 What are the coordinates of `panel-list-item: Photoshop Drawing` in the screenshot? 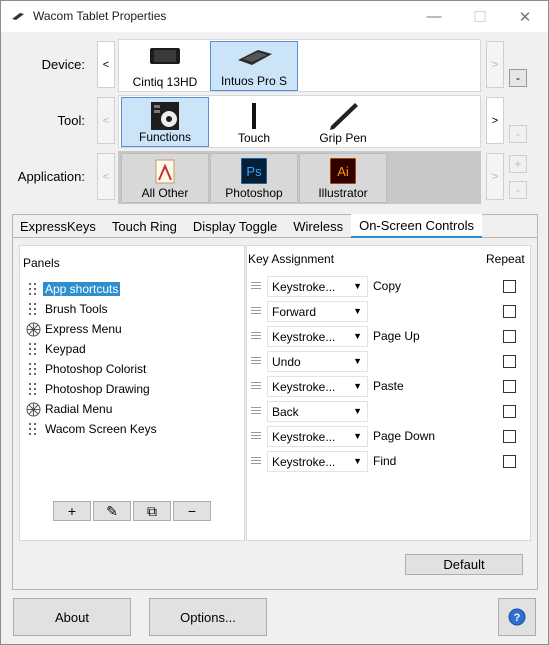 It's located at (87, 389).